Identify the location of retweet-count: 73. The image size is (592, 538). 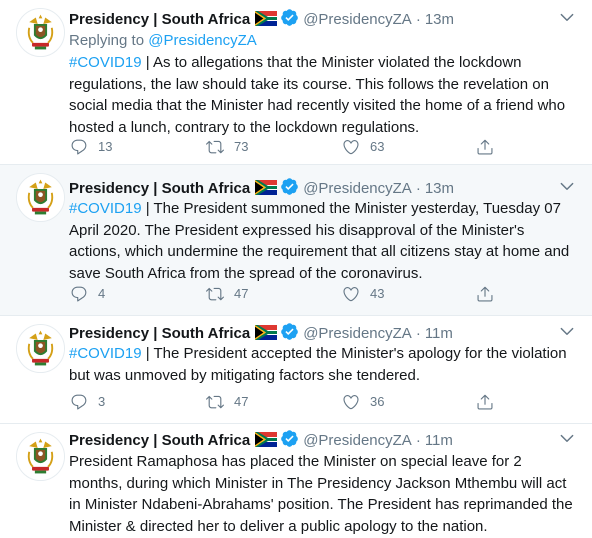
(241, 146).